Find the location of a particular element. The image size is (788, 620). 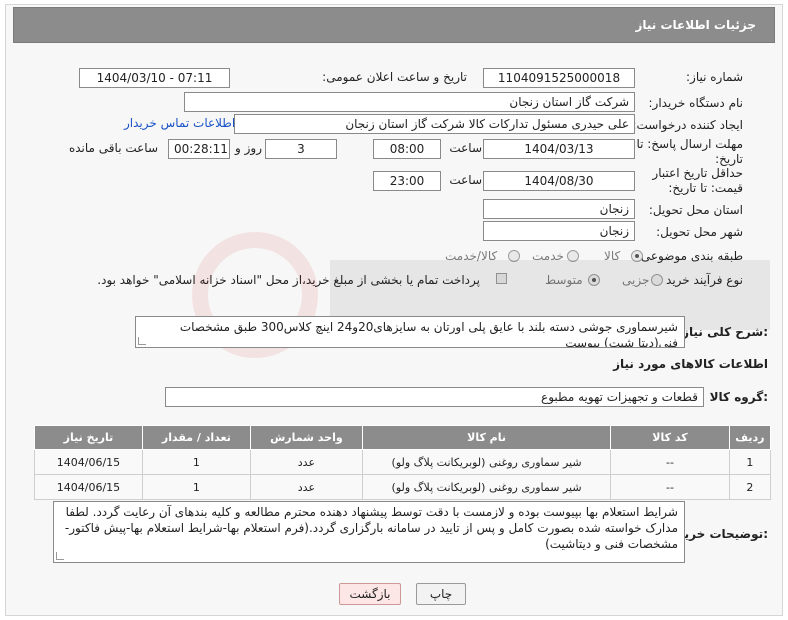

price-time-field: 23:00 is located at coordinates (407, 181).